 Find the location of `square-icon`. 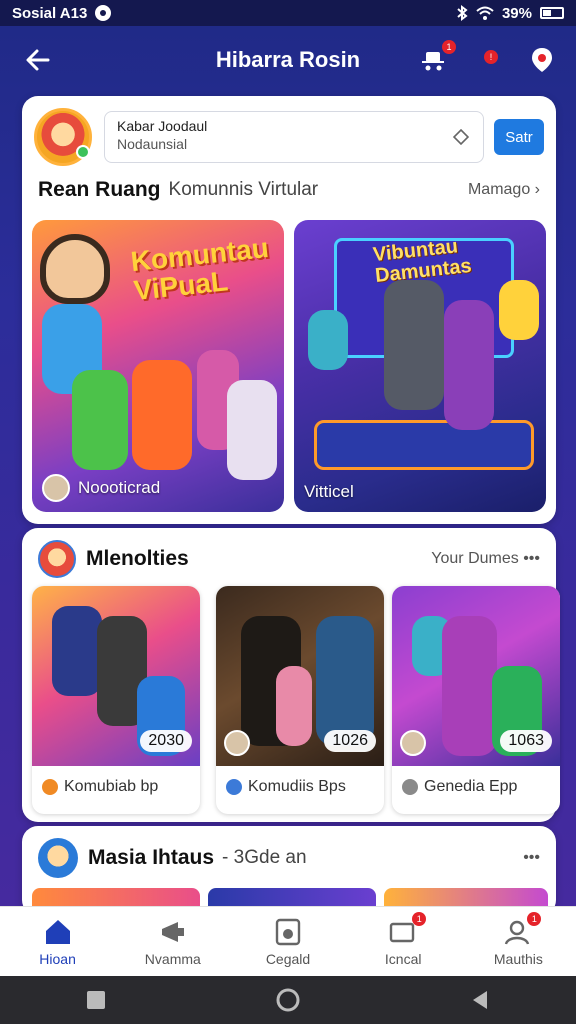

square-icon is located at coordinates (96, 1000).